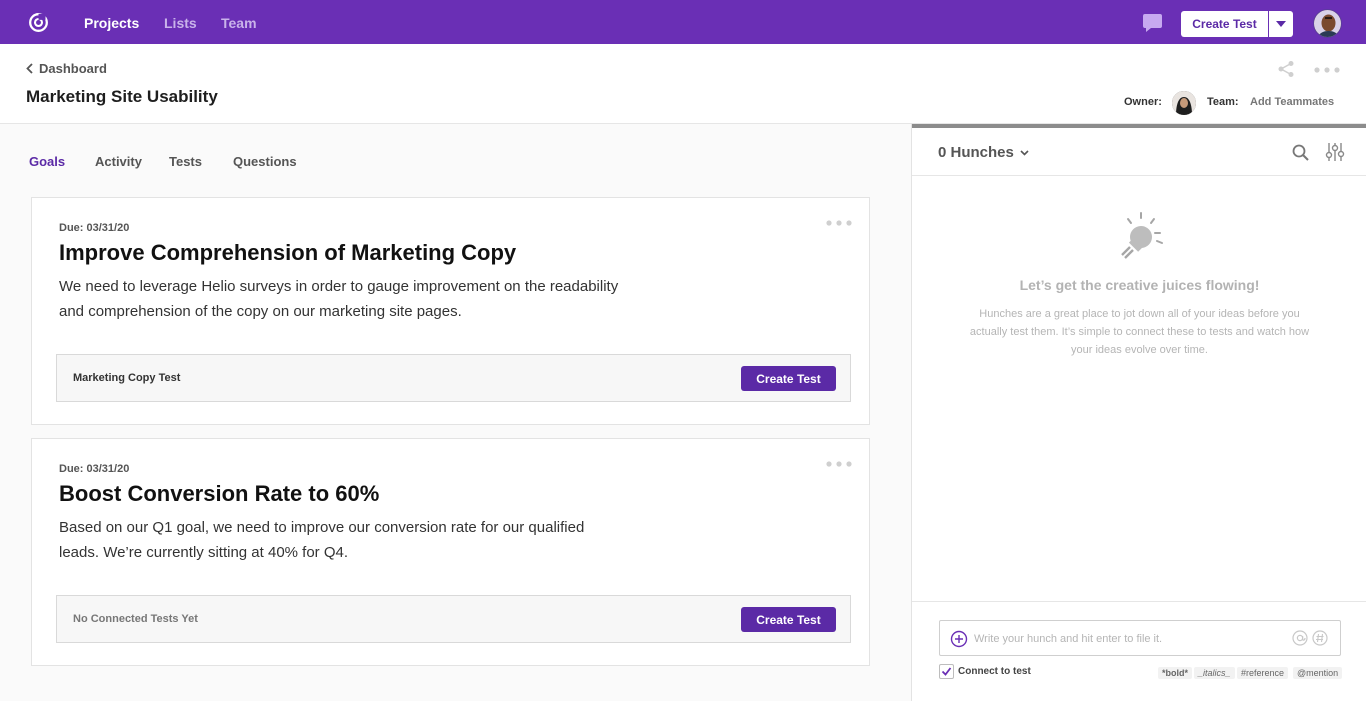 This screenshot has width=1366, height=701. I want to click on create-test-dropdown-button, so click(1281, 24).